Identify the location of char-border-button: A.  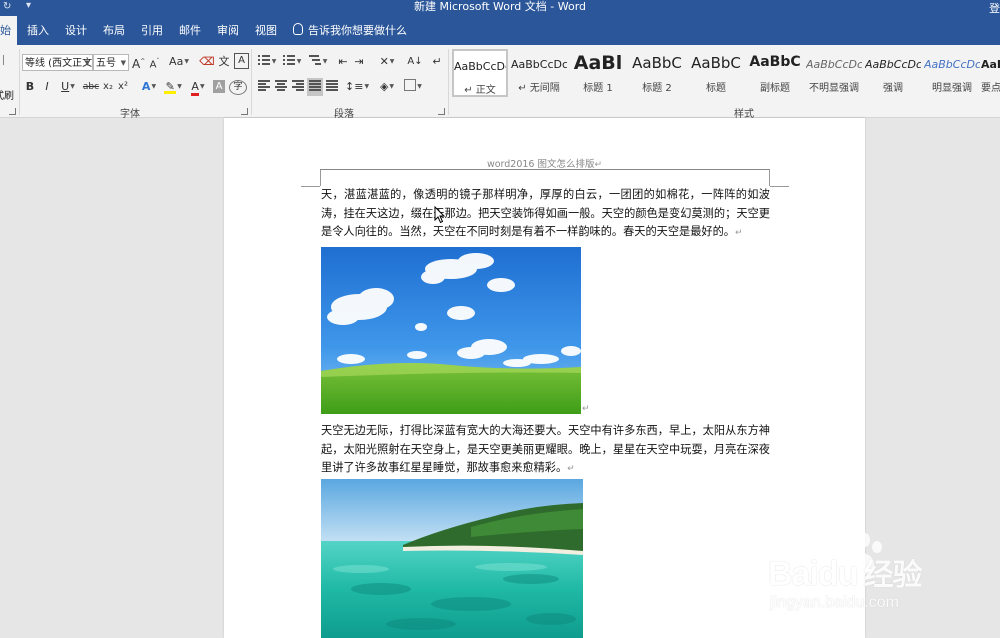
(241, 61).